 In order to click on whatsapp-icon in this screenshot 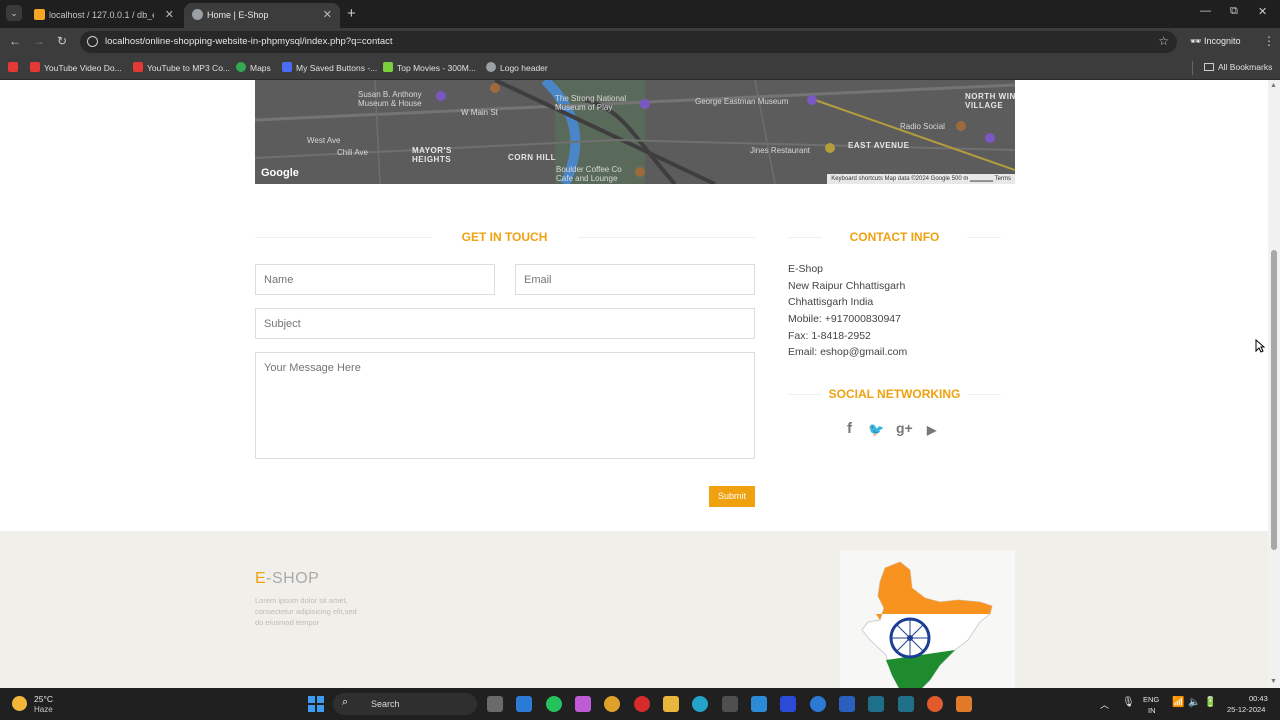, I will do `click(554, 704)`.